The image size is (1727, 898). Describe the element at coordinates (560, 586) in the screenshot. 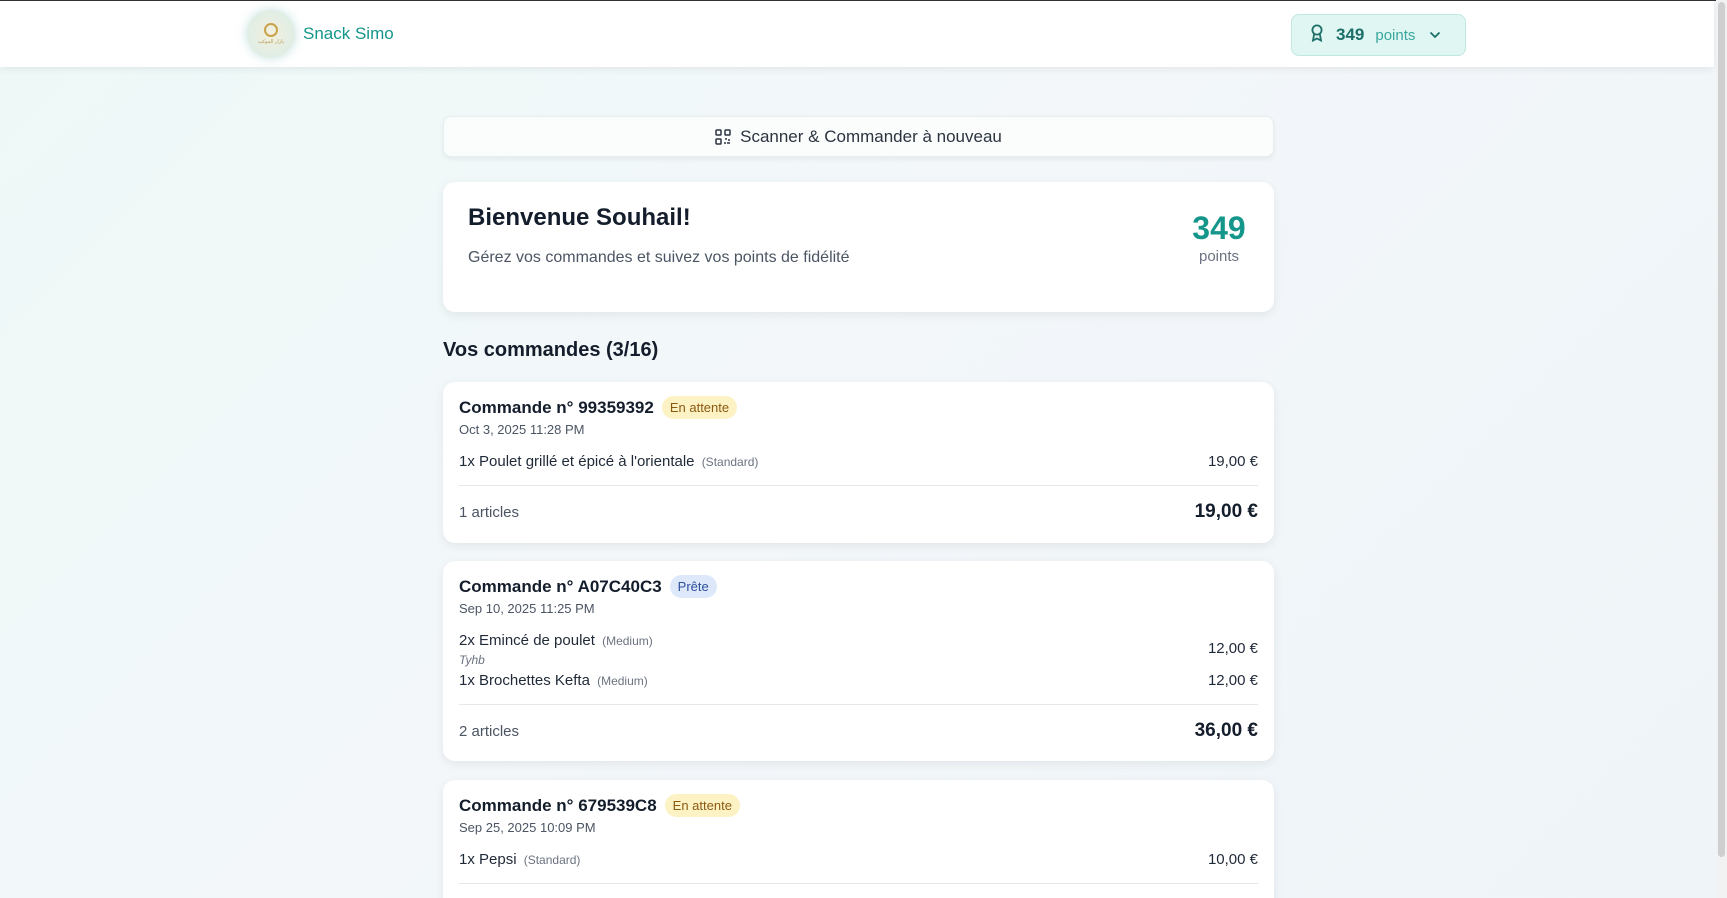

I see `order-number: Commande n° A07C40C3` at that location.